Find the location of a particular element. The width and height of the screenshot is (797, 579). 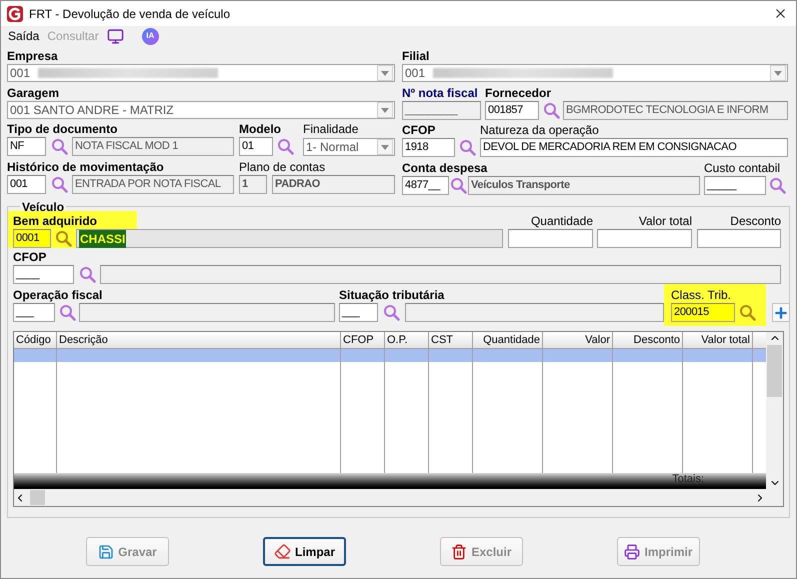

column-header: Descrição is located at coordinates (199, 340).